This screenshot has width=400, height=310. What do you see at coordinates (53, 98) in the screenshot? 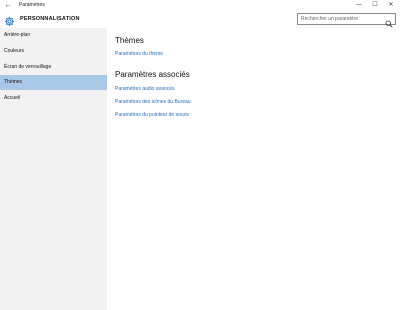
I see `sidebar-item-accueil: Accueil` at bounding box center [53, 98].